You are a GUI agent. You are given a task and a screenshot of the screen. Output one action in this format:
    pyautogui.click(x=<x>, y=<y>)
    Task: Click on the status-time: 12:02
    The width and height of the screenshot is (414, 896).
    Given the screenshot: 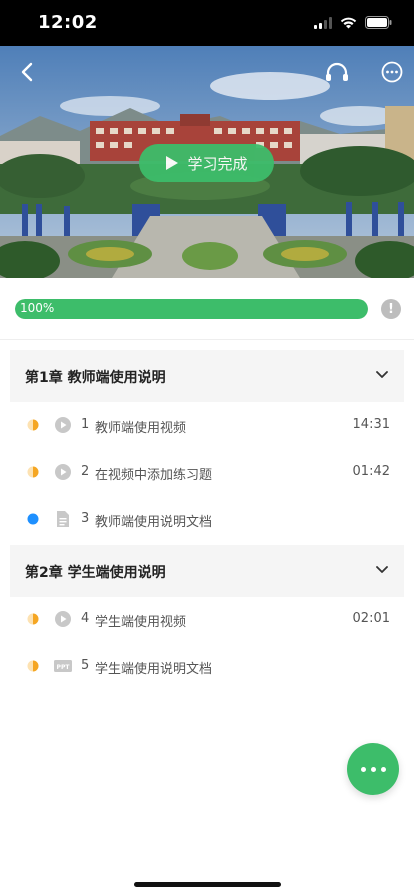 What is the action you would take?
    pyautogui.click(x=68, y=22)
    